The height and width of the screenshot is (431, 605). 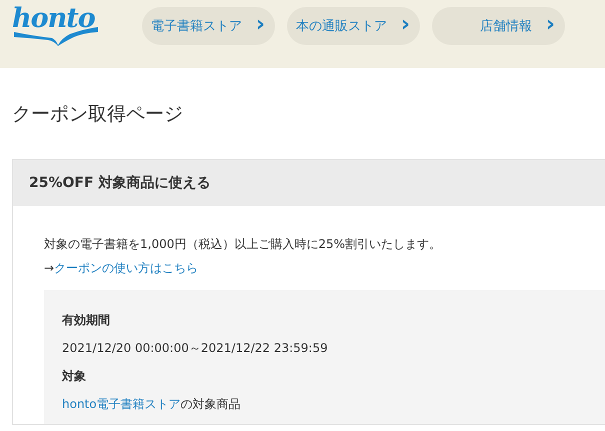 I want to click on store-link: honto電子書籍ストア, so click(x=121, y=404).